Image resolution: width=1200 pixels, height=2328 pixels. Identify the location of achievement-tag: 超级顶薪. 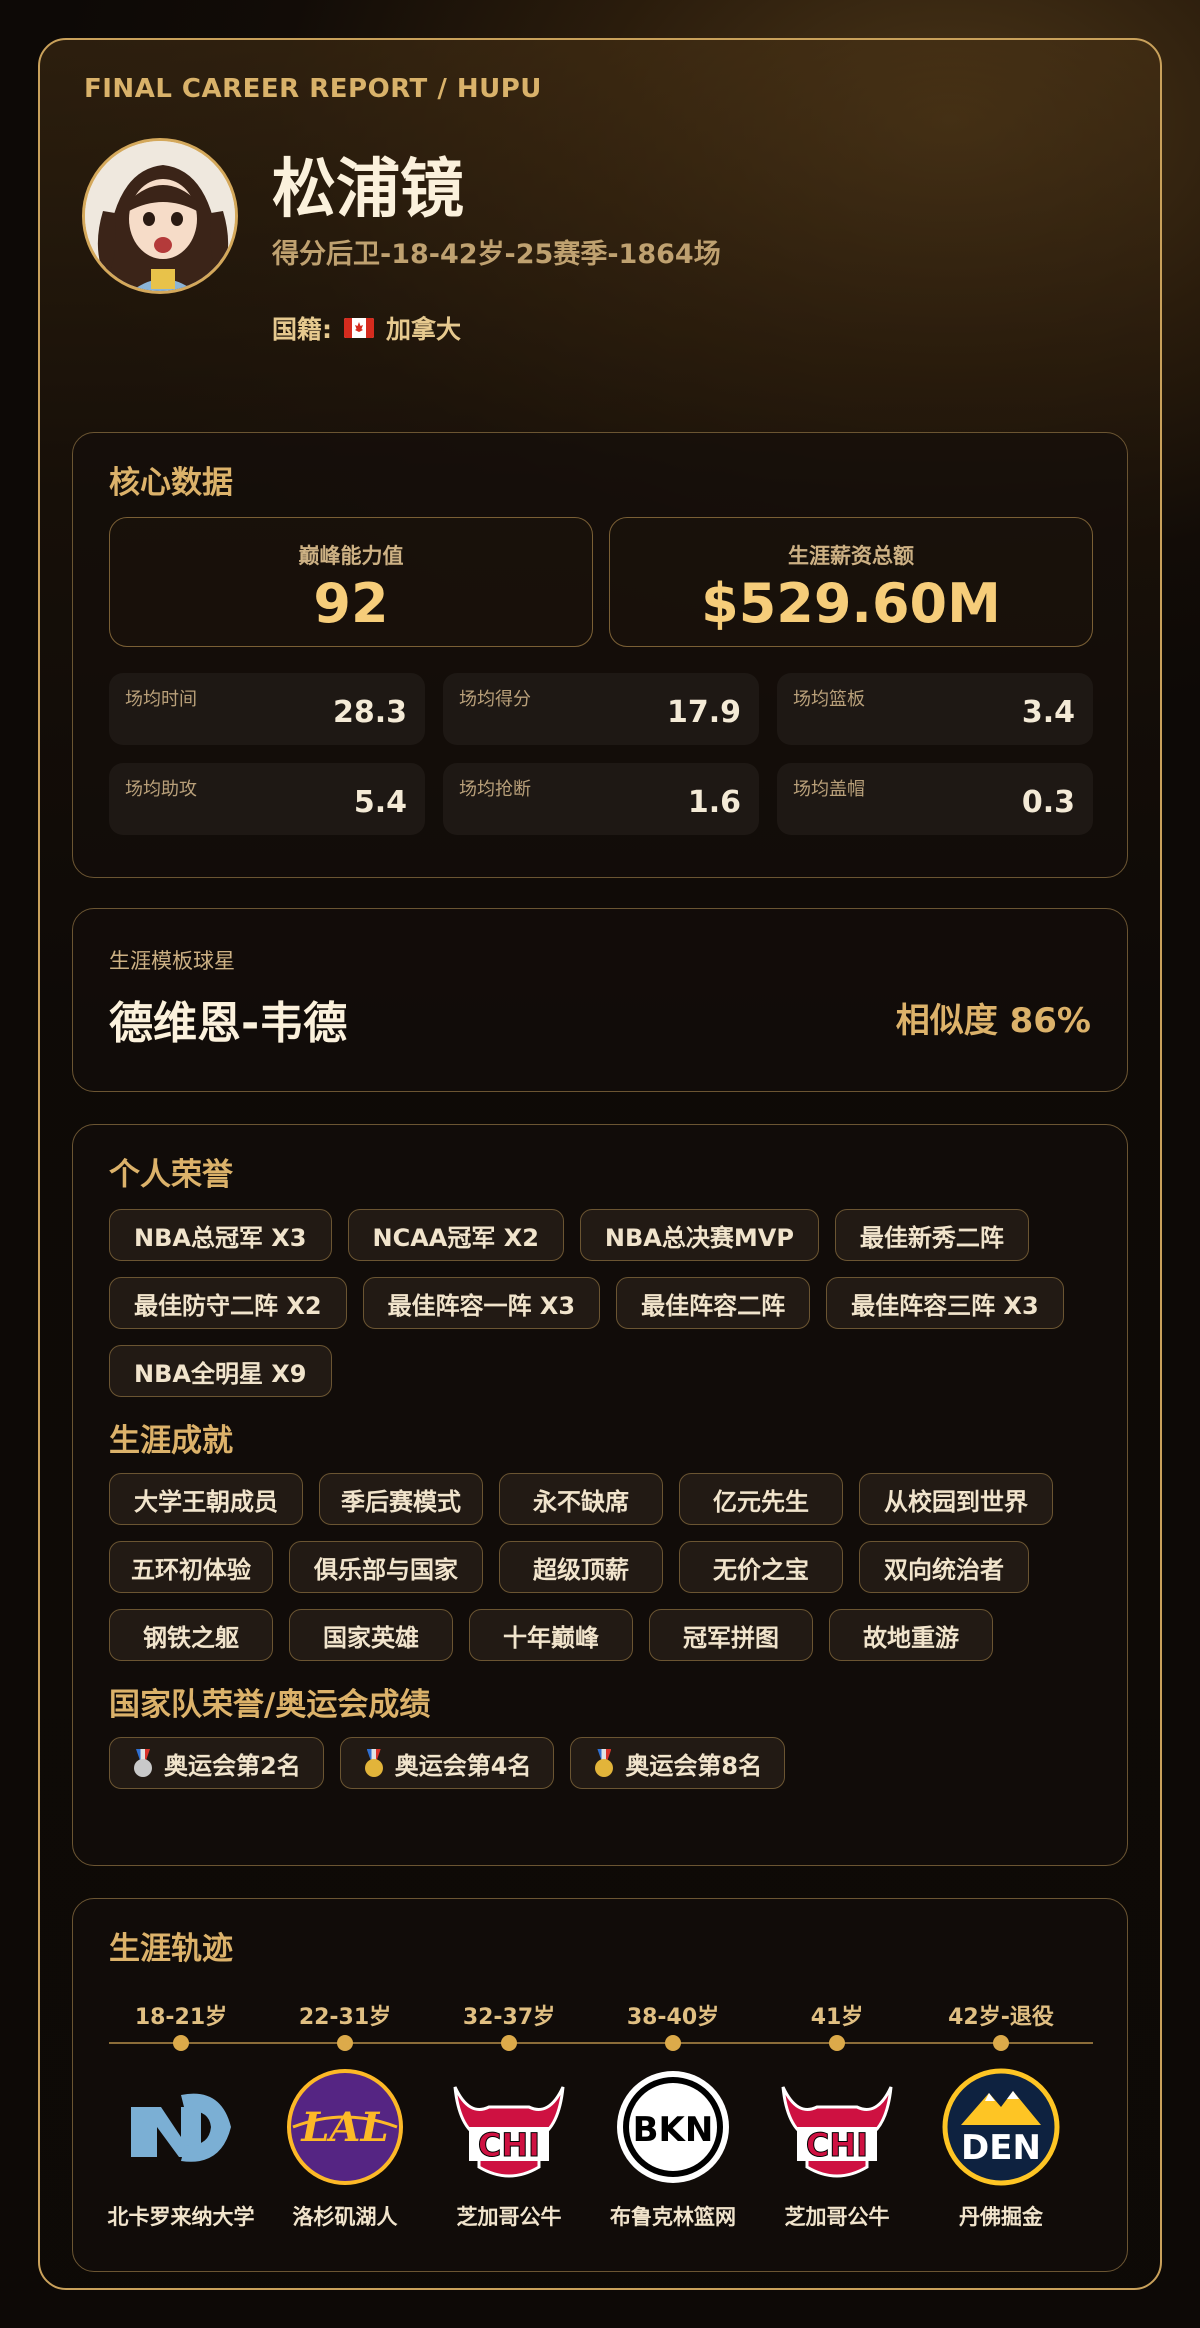
(581, 1567).